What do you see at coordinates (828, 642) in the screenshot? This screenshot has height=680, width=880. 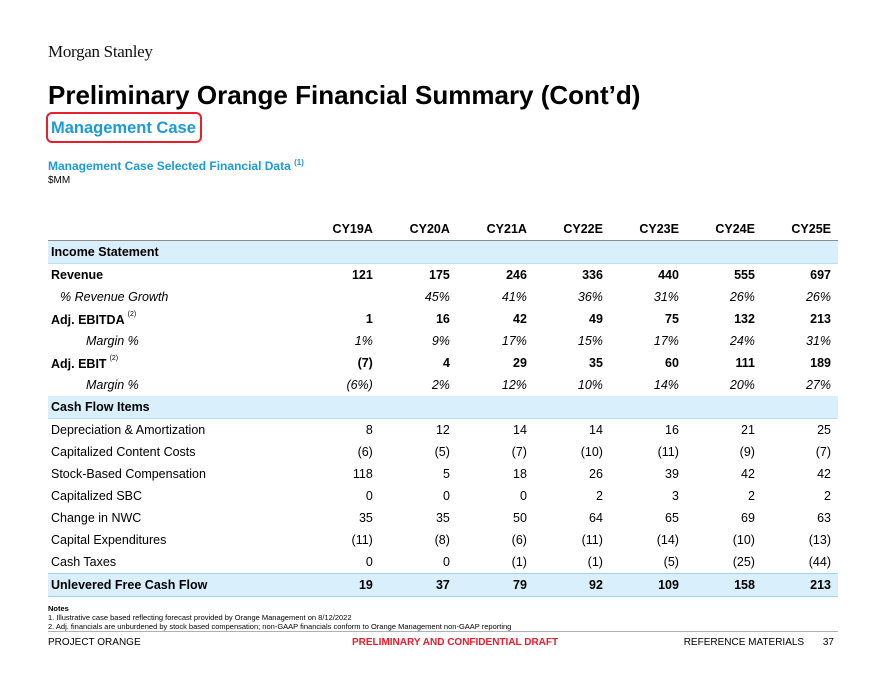 I see `page-number: 37` at bounding box center [828, 642].